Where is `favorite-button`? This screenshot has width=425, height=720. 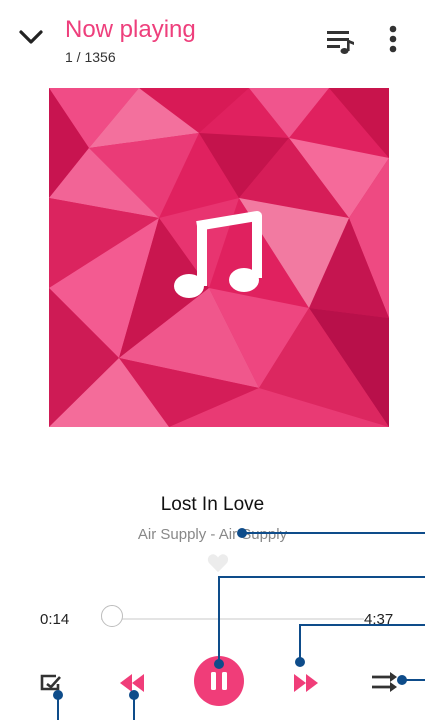
favorite-button is located at coordinates (218, 565).